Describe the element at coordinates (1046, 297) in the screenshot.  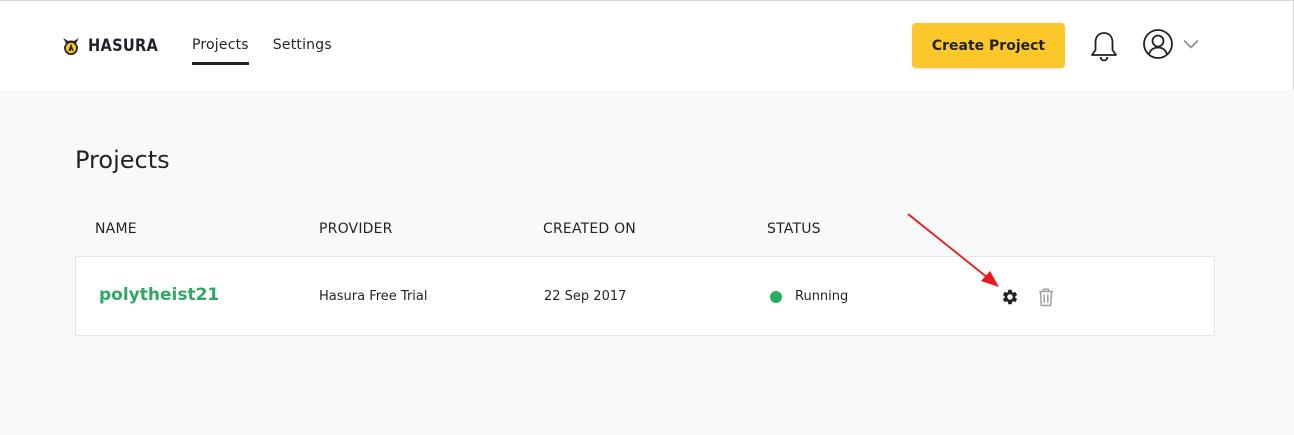
I see `trash-icon` at that location.